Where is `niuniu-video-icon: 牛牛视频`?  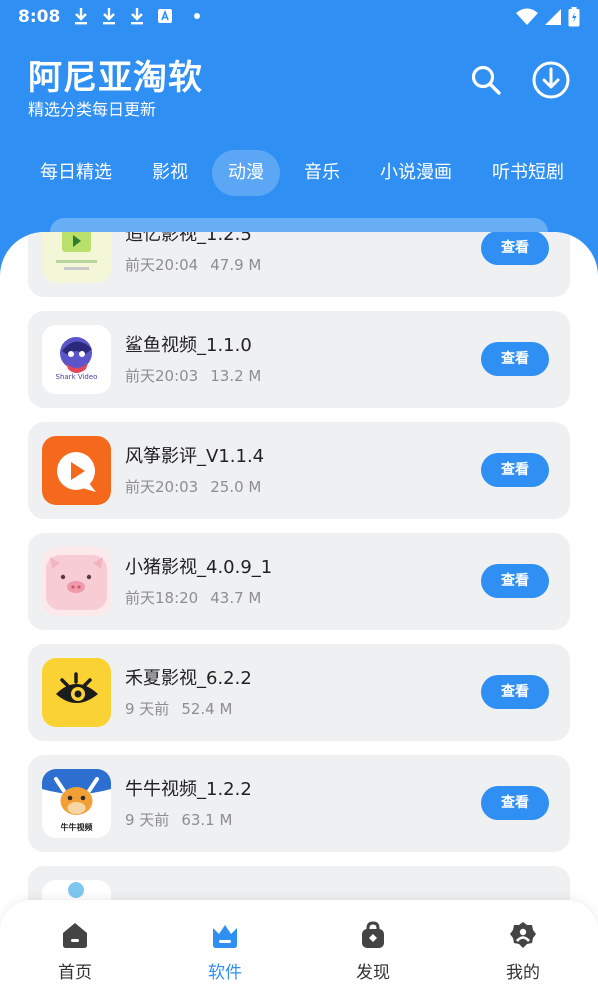 niuniu-video-icon: 牛牛视频 is located at coordinates (76, 803).